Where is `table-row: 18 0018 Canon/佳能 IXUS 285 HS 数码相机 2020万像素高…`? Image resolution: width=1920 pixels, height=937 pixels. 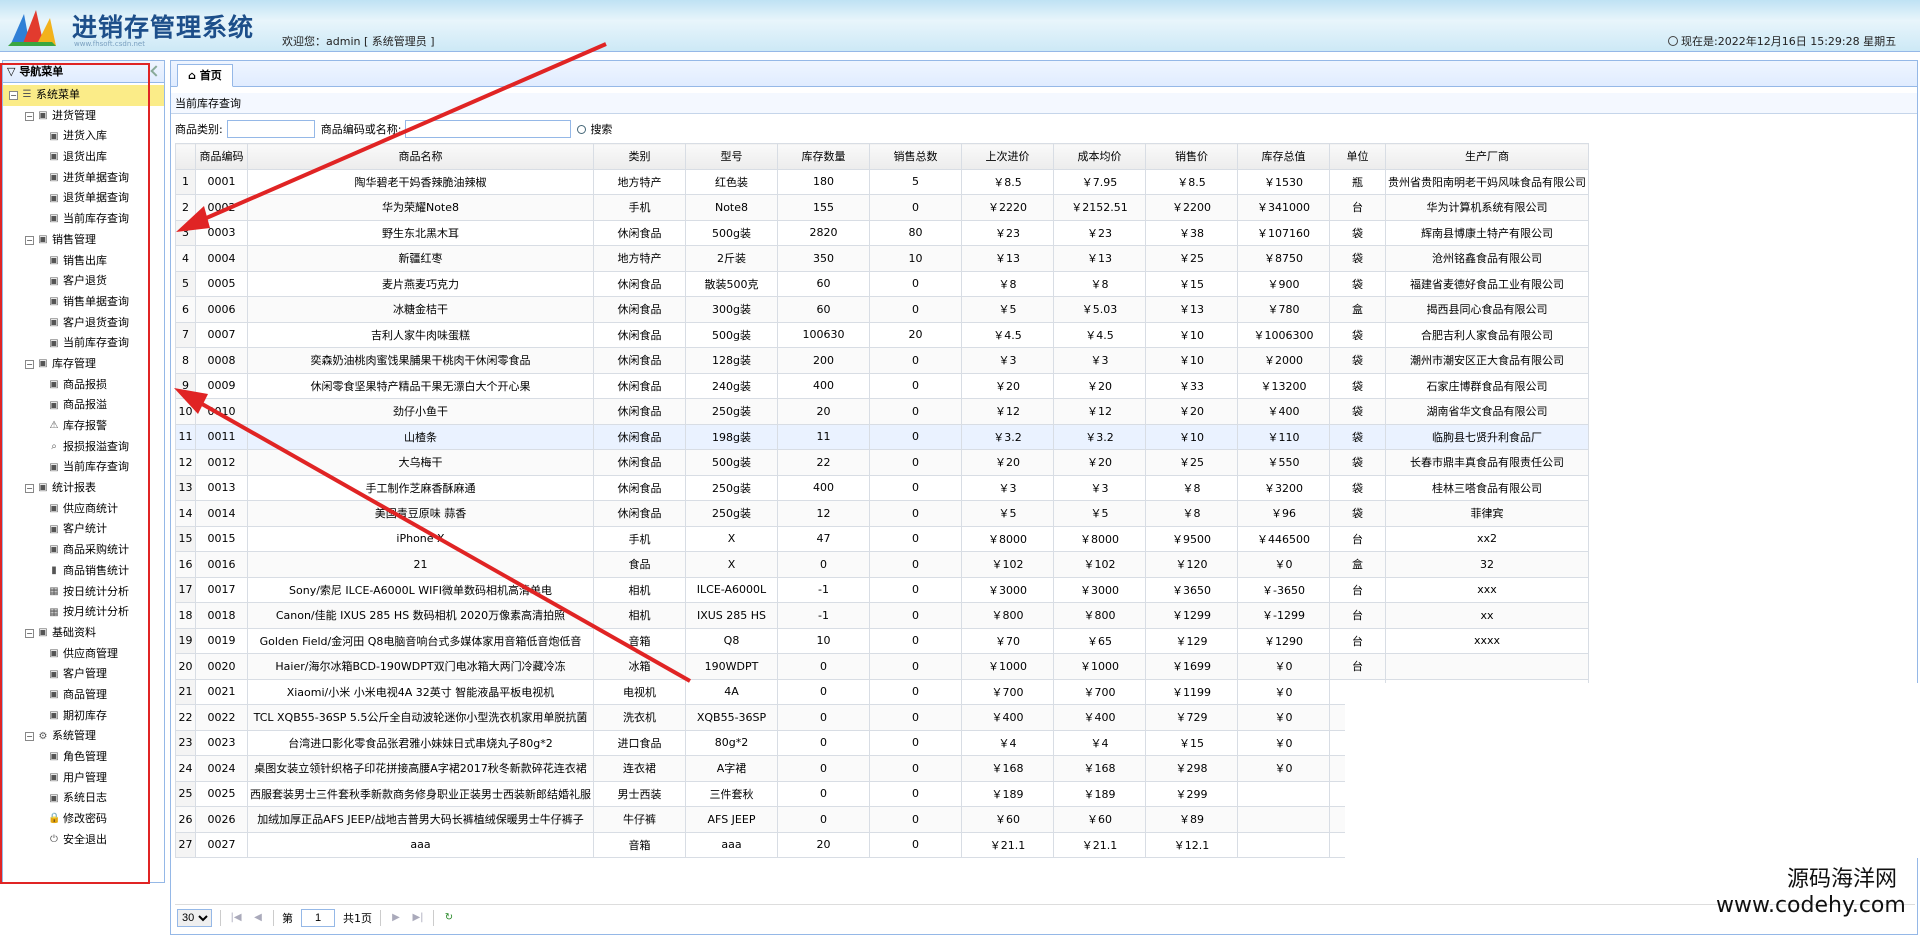
table-row: 18 0018 Canon/佳能 IXUS 285 HS 数码相机 2020万像素高… is located at coordinates (882, 615).